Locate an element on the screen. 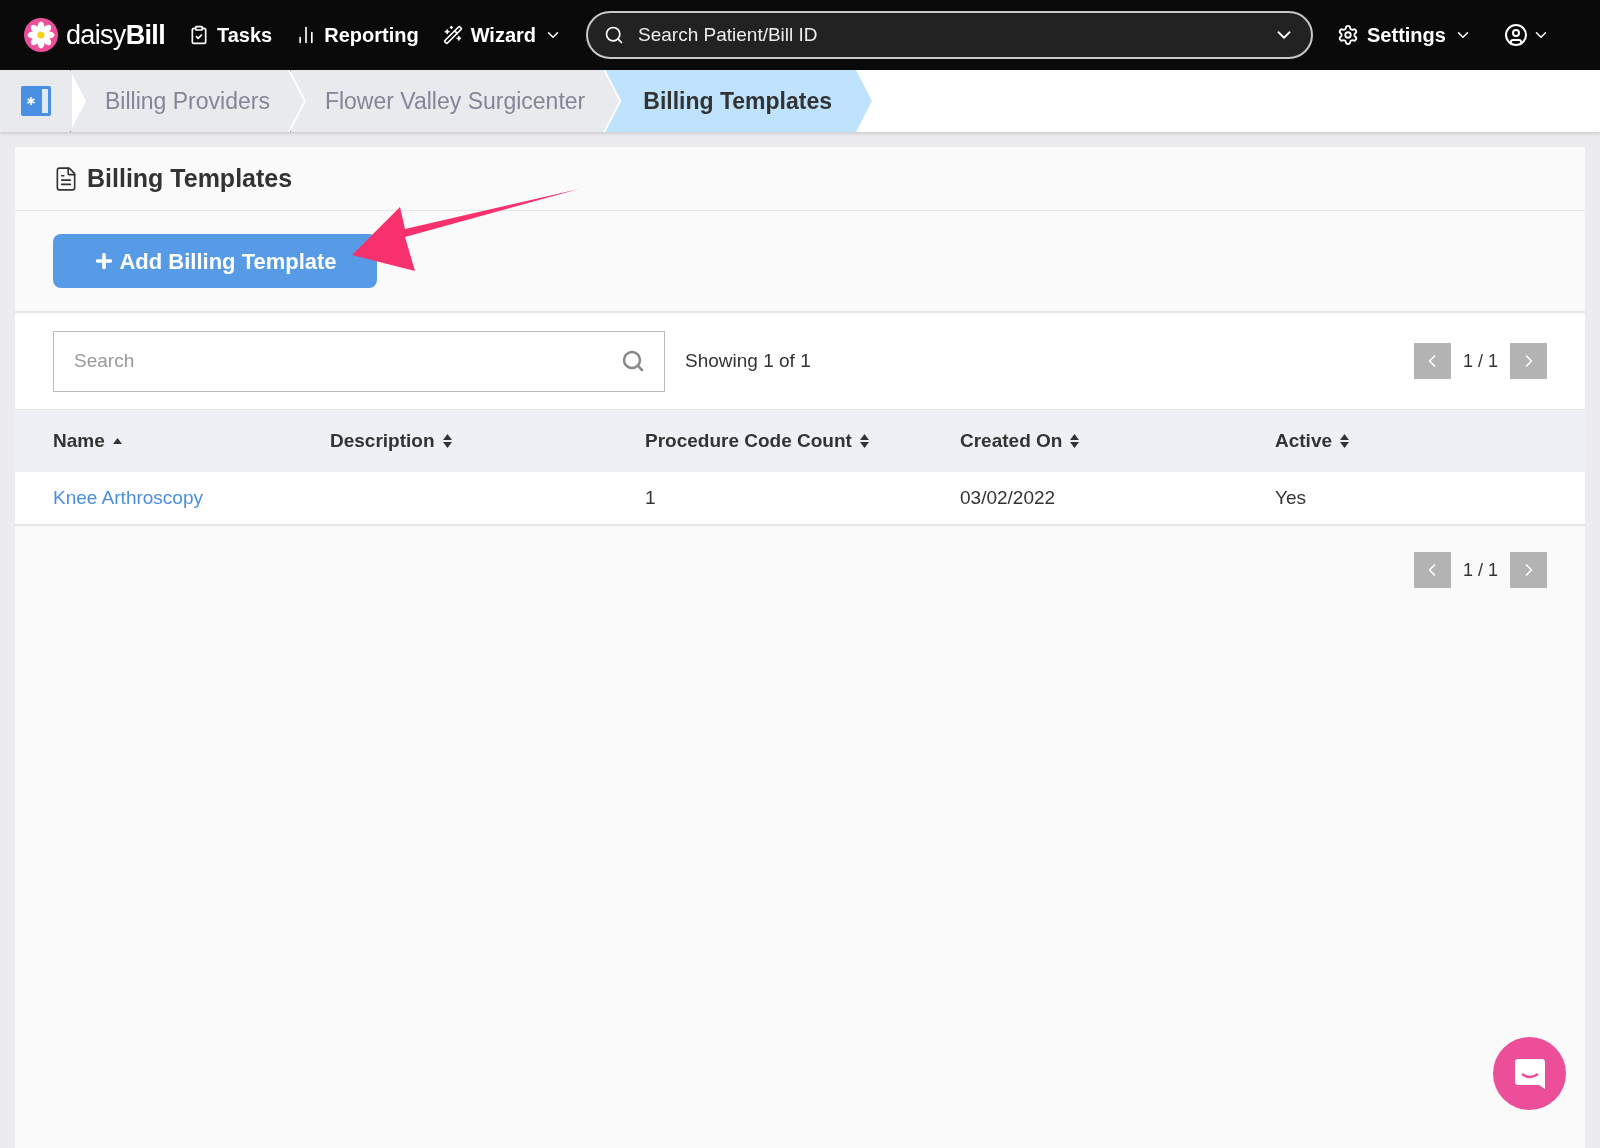  settings-menu: Settings is located at coordinates (1404, 35).